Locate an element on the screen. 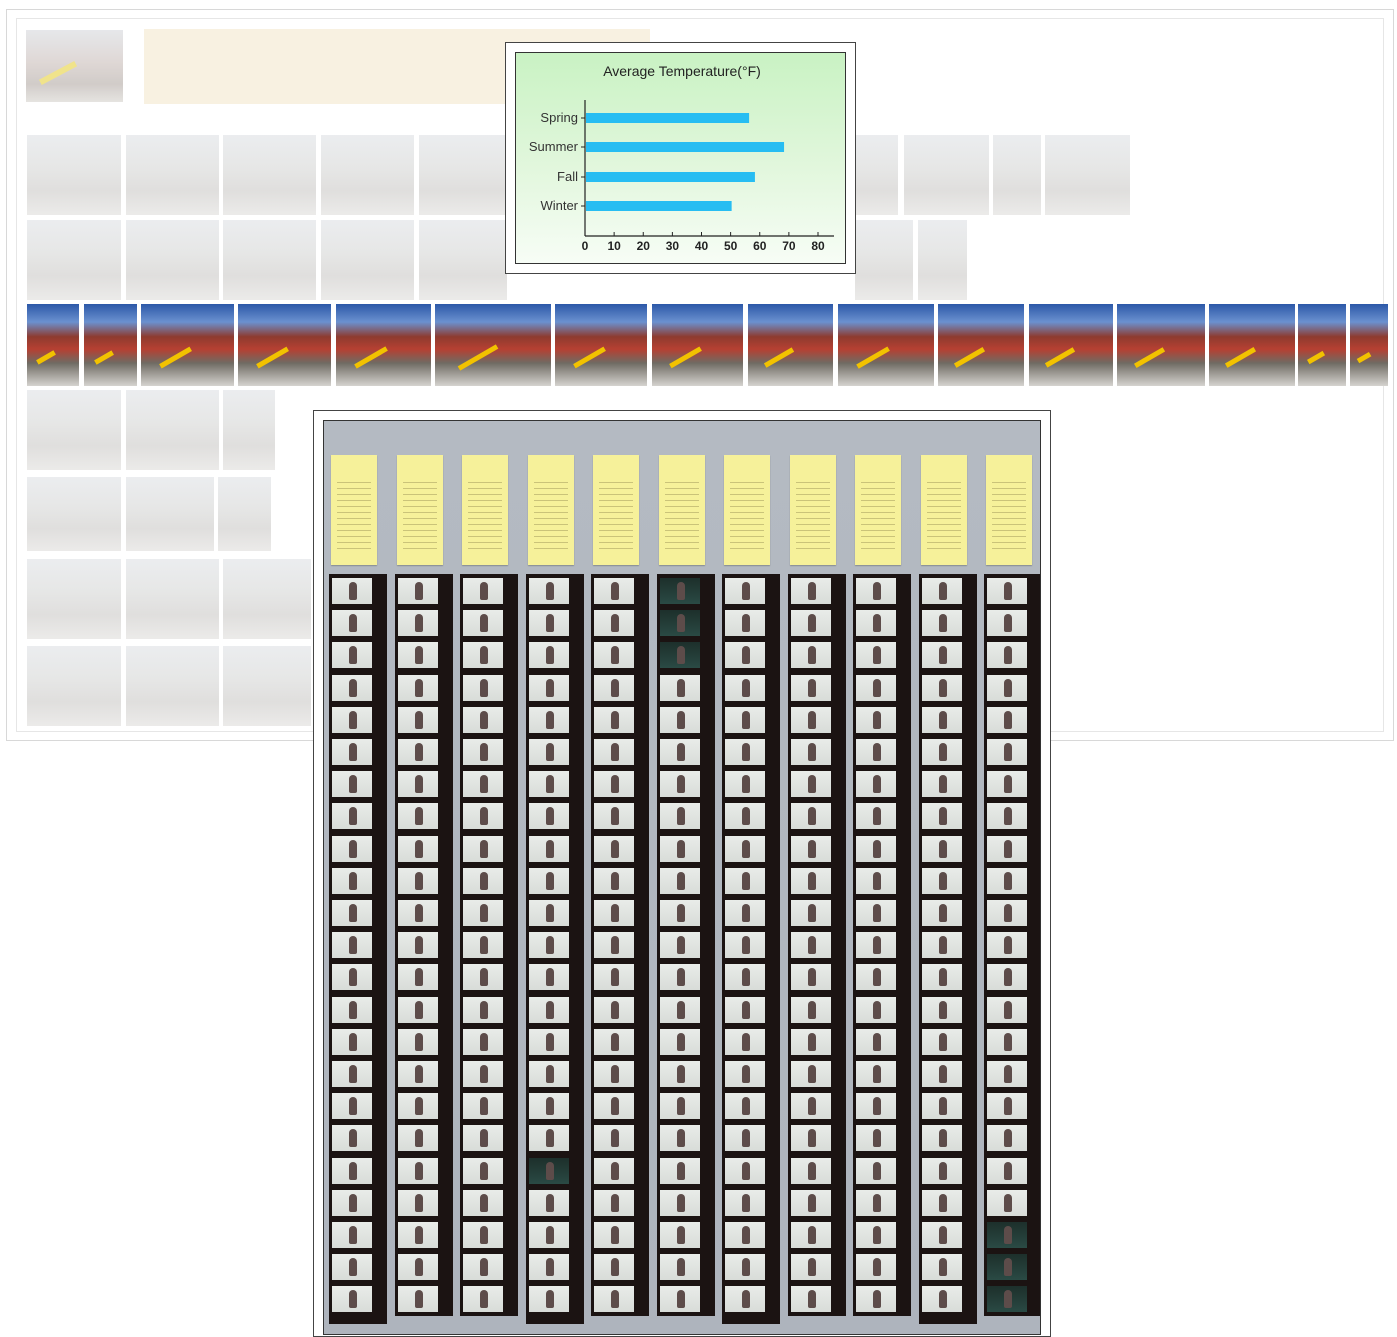 This screenshot has width=1397, height=1337. chart-title: Average Temperature(°F) is located at coordinates (682, 71).